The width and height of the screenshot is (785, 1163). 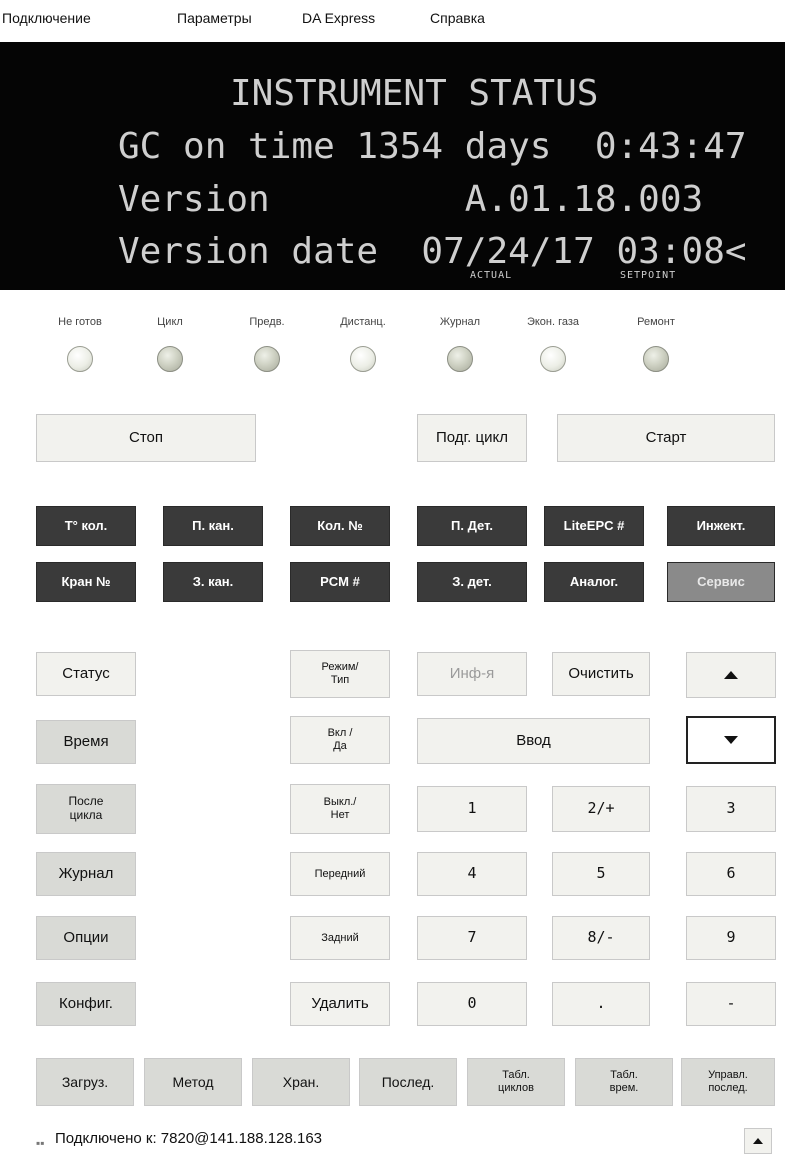 What do you see at coordinates (731, 740) in the screenshot?
I see `scroll-down-button` at bounding box center [731, 740].